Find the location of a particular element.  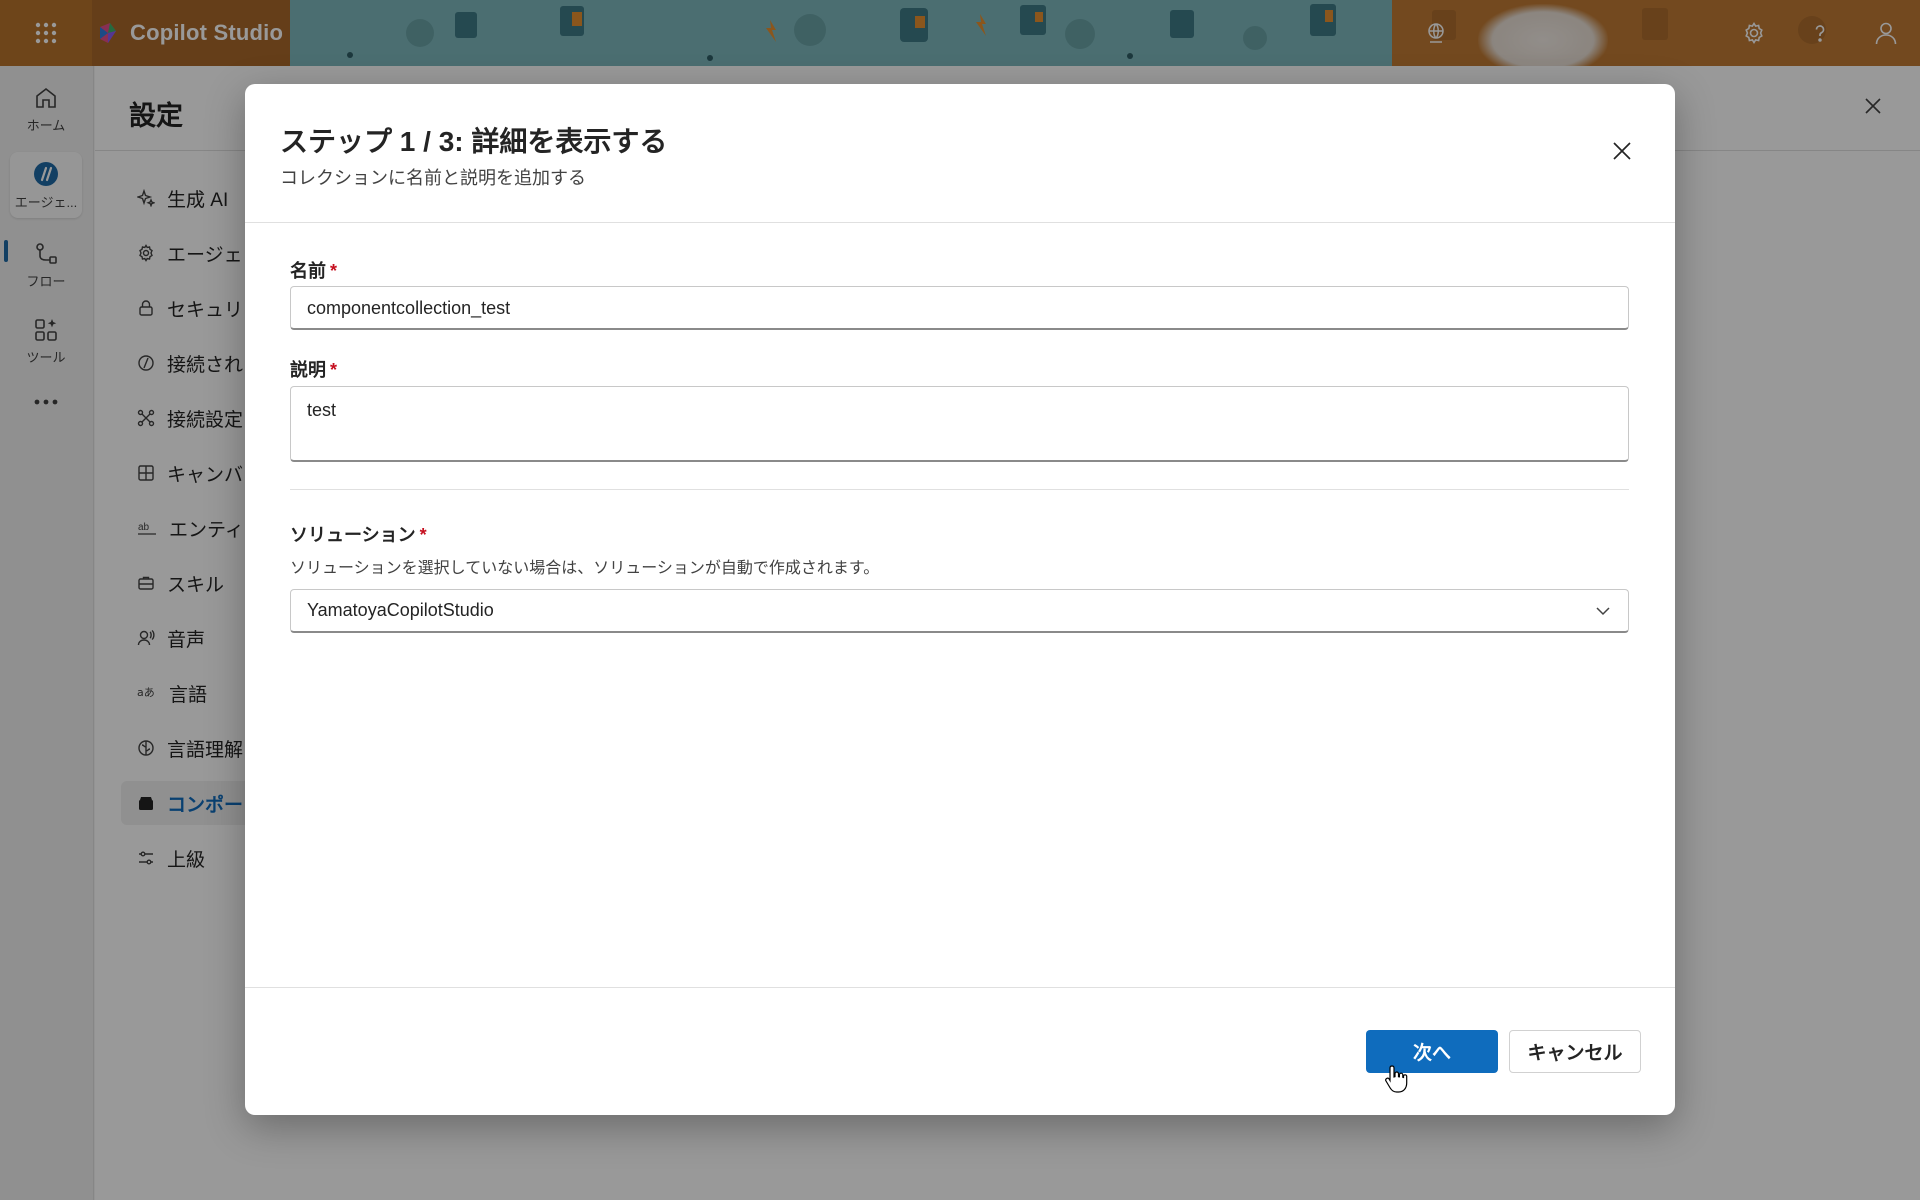

solution-selected-value: YamatoyaCopilotStudio is located at coordinates (400, 610).